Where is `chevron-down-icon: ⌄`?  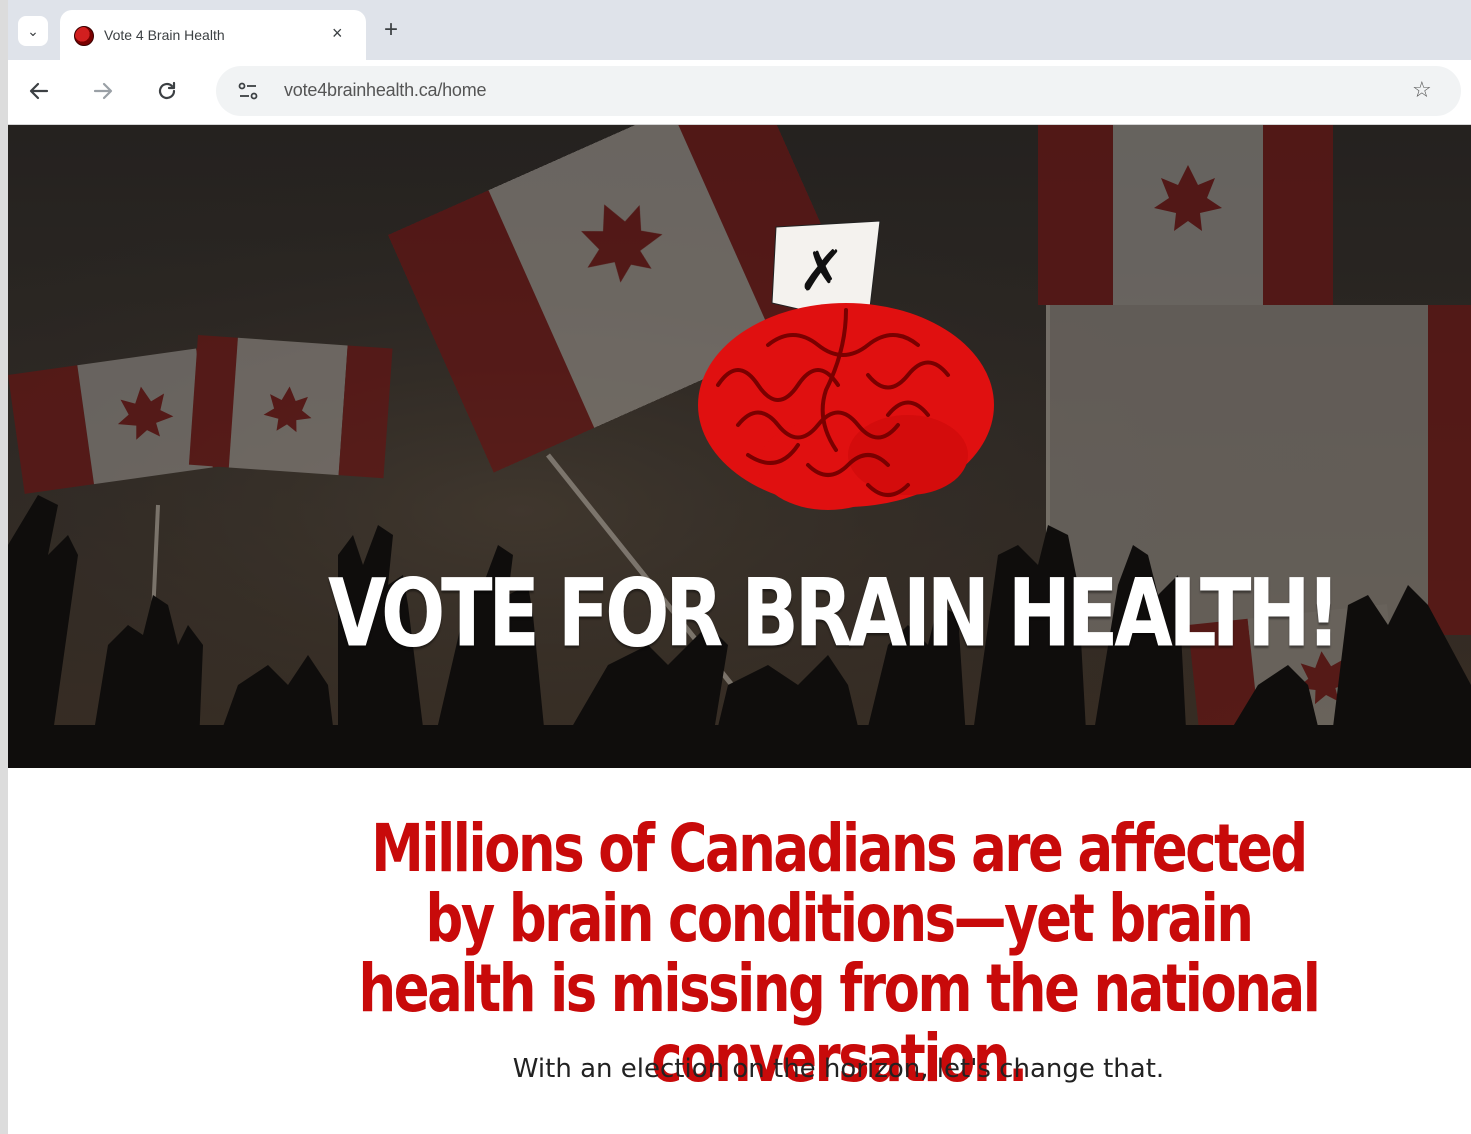
chevron-down-icon: ⌄ is located at coordinates (33, 30).